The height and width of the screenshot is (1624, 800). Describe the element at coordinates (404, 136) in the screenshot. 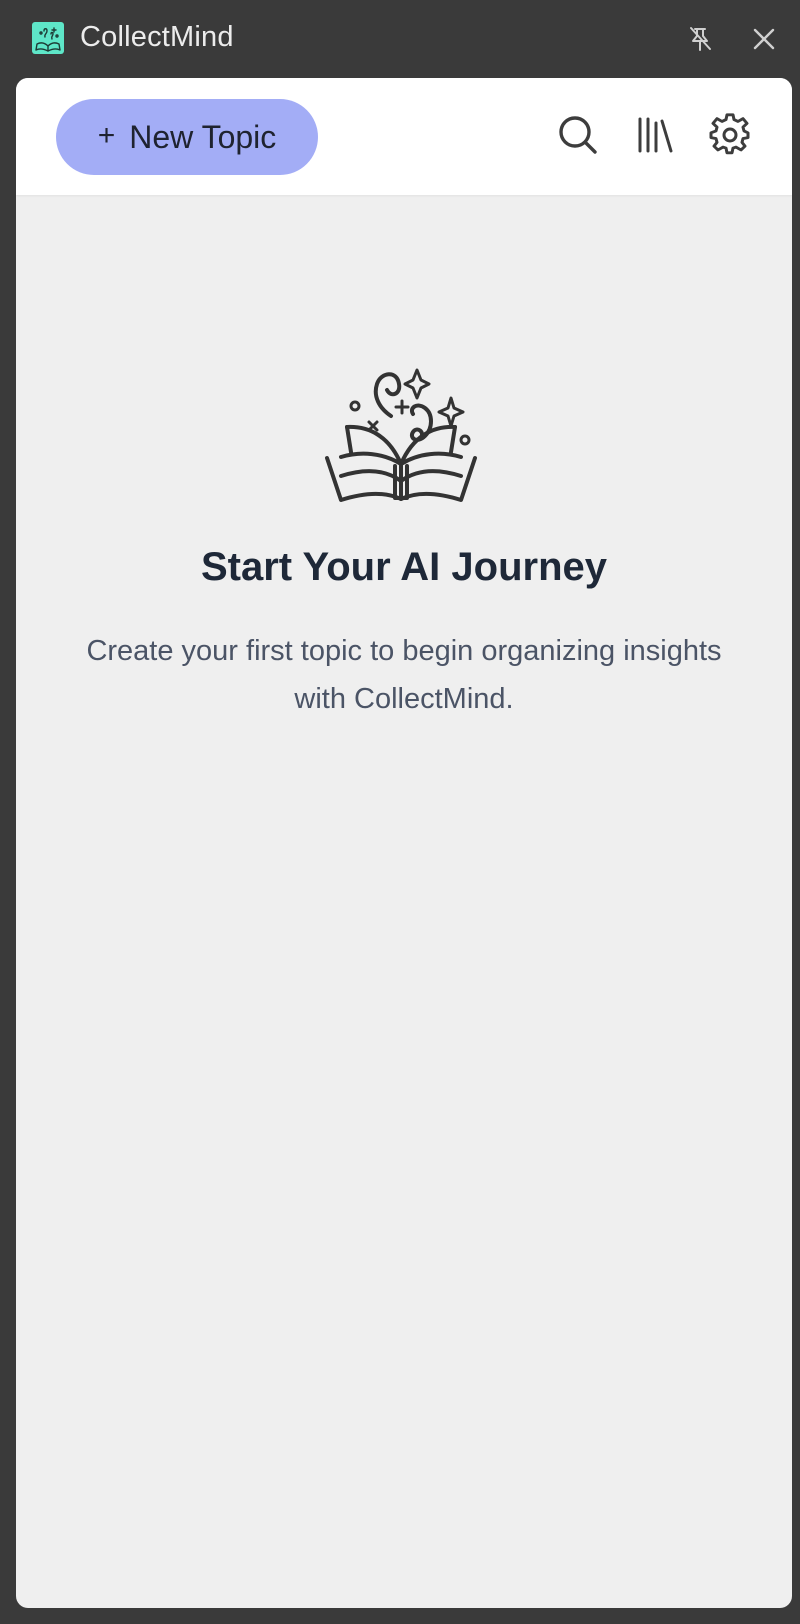

I see `toolbar: + New Topic` at that location.